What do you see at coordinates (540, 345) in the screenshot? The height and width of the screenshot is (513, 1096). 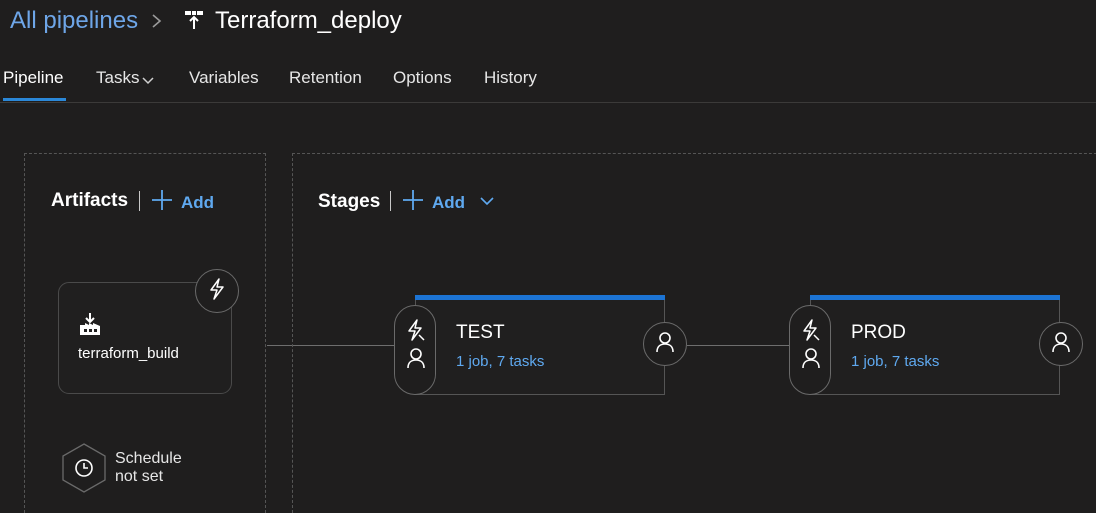 I see `stage-card-test` at bounding box center [540, 345].